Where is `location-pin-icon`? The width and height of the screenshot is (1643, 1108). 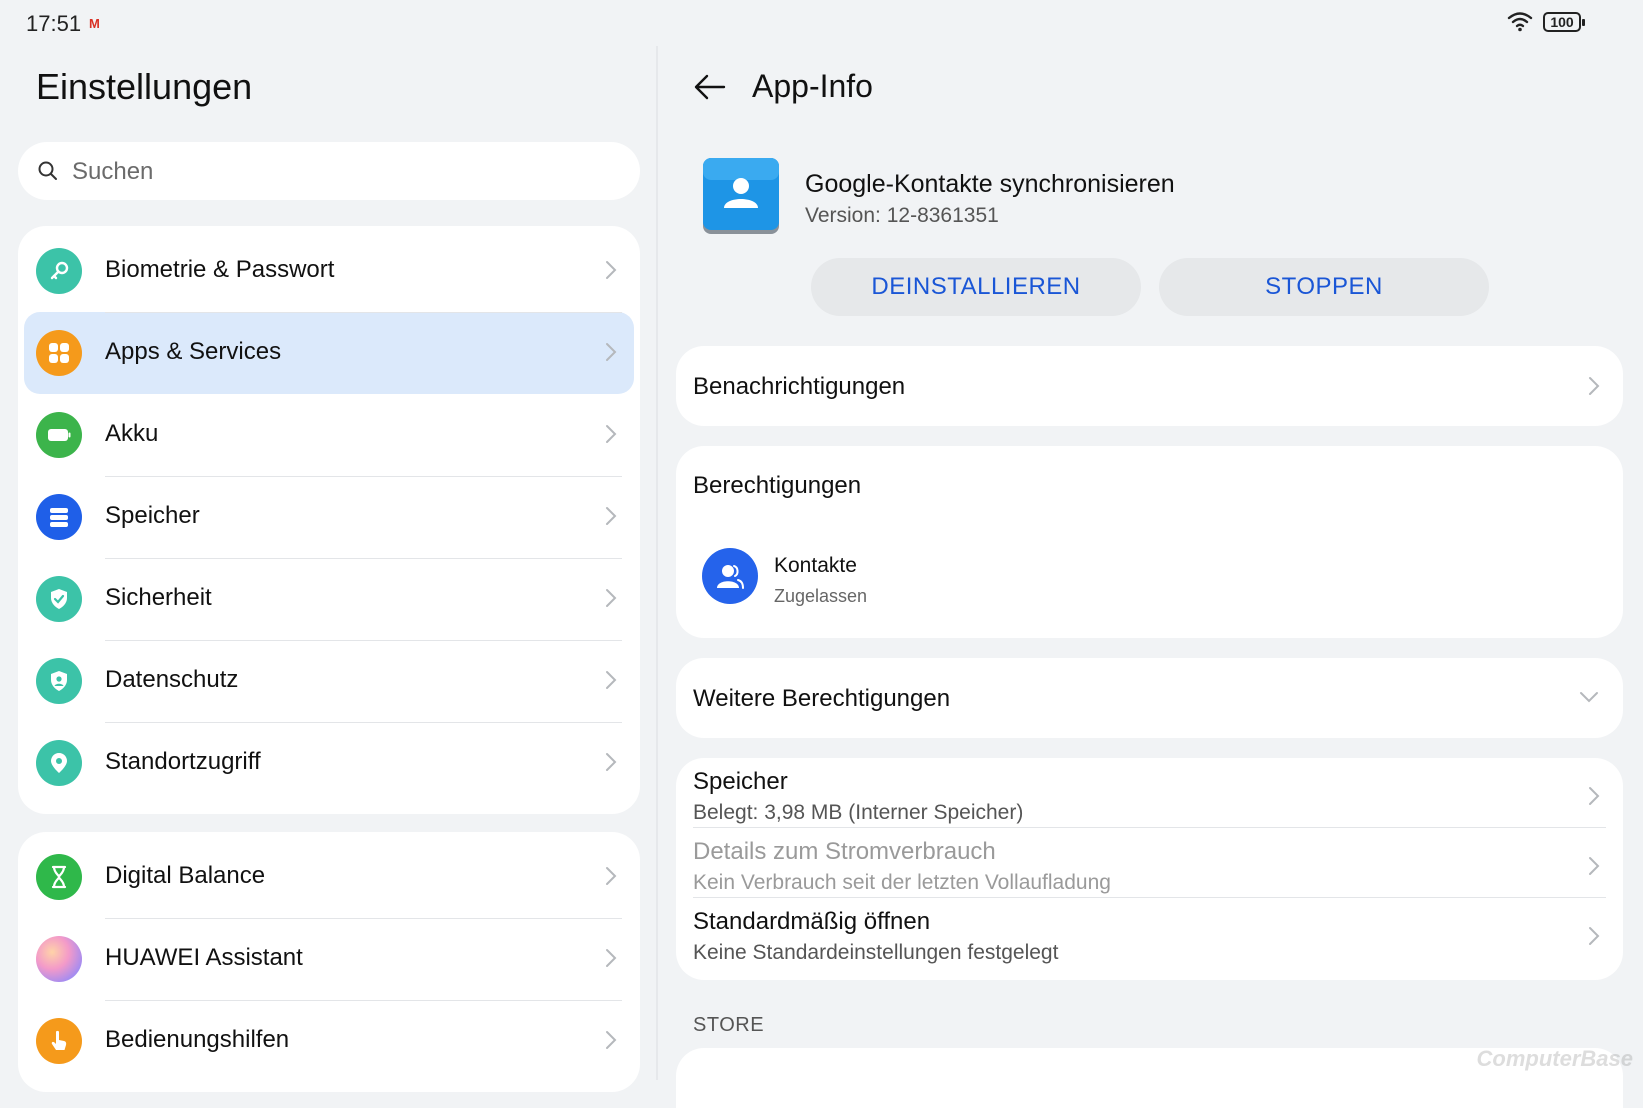
location-pin-icon is located at coordinates (59, 763).